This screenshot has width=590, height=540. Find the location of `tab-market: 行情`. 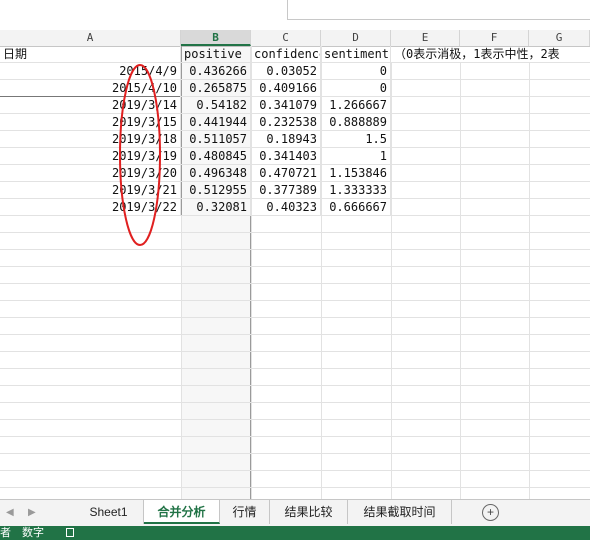

tab-market: 行情 is located at coordinates (245, 512).